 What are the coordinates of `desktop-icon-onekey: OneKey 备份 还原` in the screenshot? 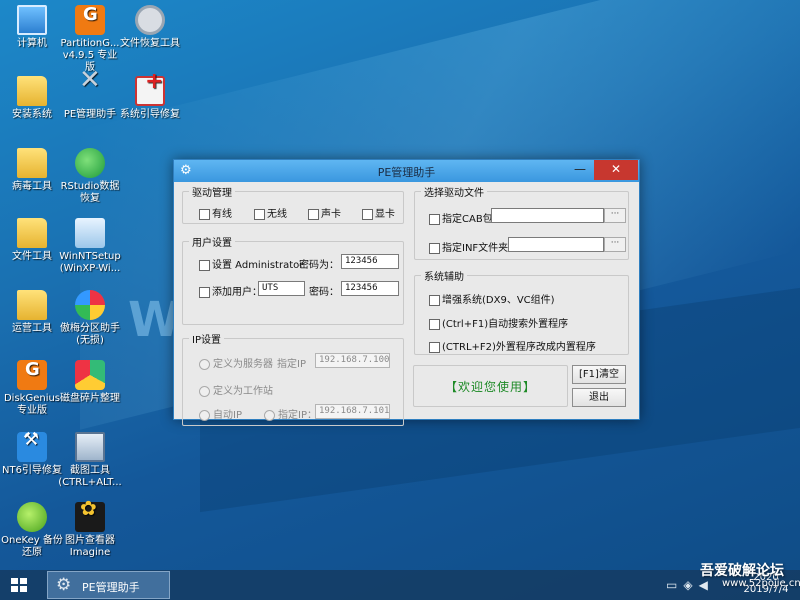 It's located at (32, 530).